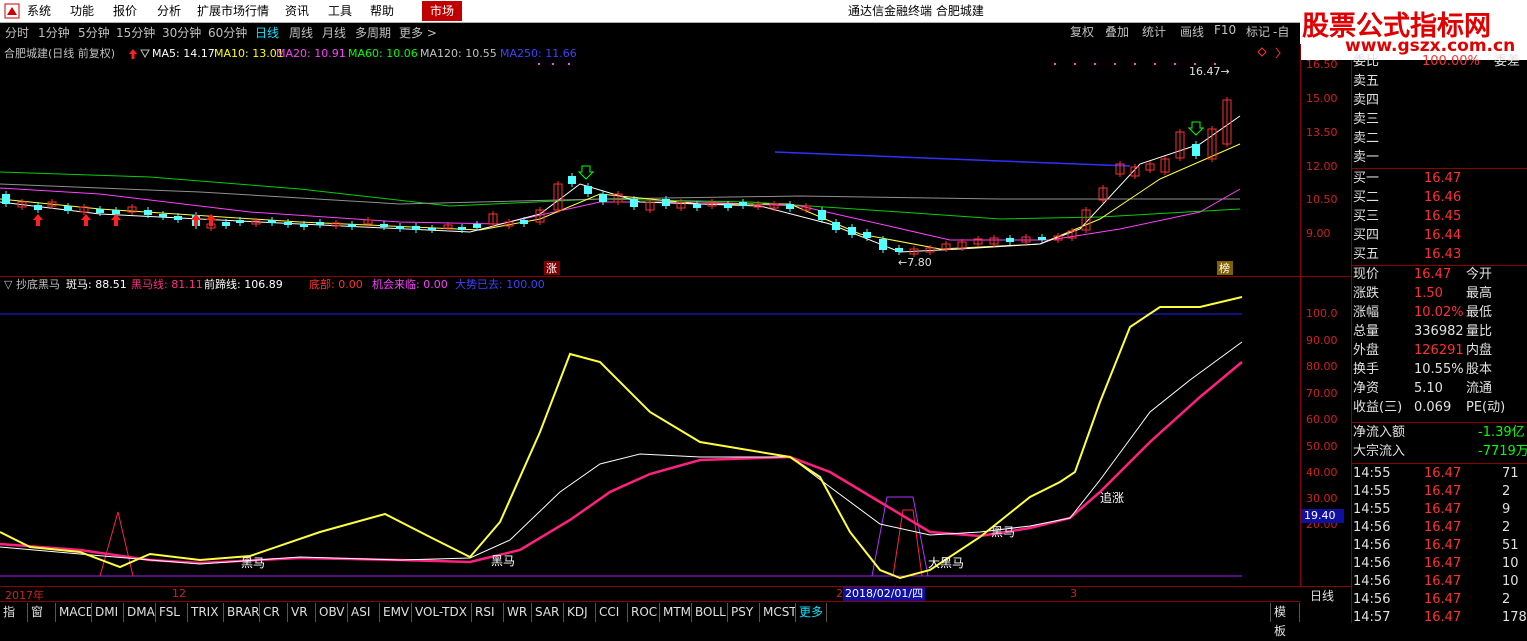 The width and height of the screenshot is (1527, 641). What do you see at coordinates (1082, 31) in the screenshot?
I see `toolbar-button: 复权` at bounding box center [1082, 31].